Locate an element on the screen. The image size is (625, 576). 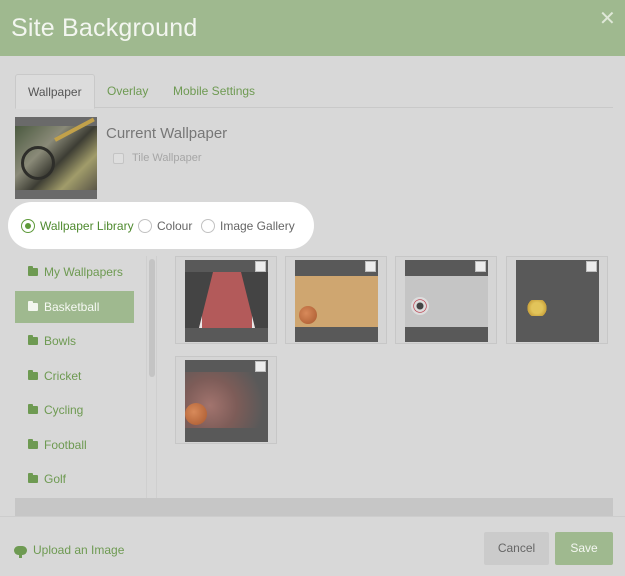
category-label: Football is located at coordinates (65, 445).